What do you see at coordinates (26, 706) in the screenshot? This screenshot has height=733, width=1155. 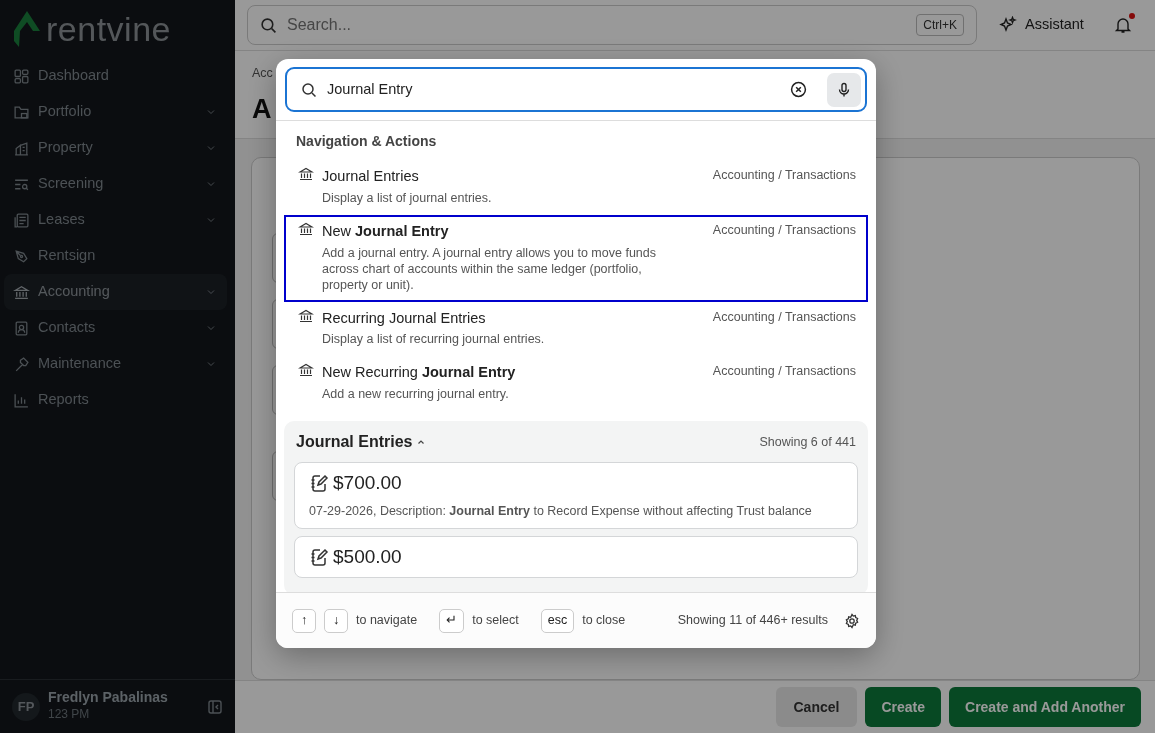 I see `user-avatar: FP` at bounding box center [26, 706].